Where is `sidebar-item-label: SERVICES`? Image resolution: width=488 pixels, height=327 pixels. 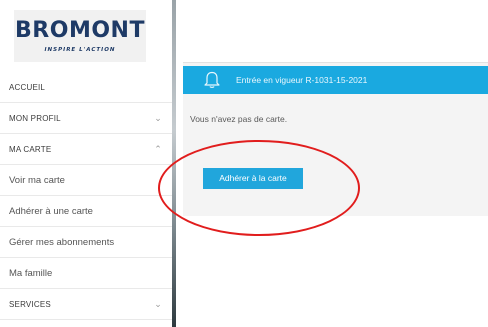
sidebar-item-label: SERVICES is located at coordinates (30, 304).